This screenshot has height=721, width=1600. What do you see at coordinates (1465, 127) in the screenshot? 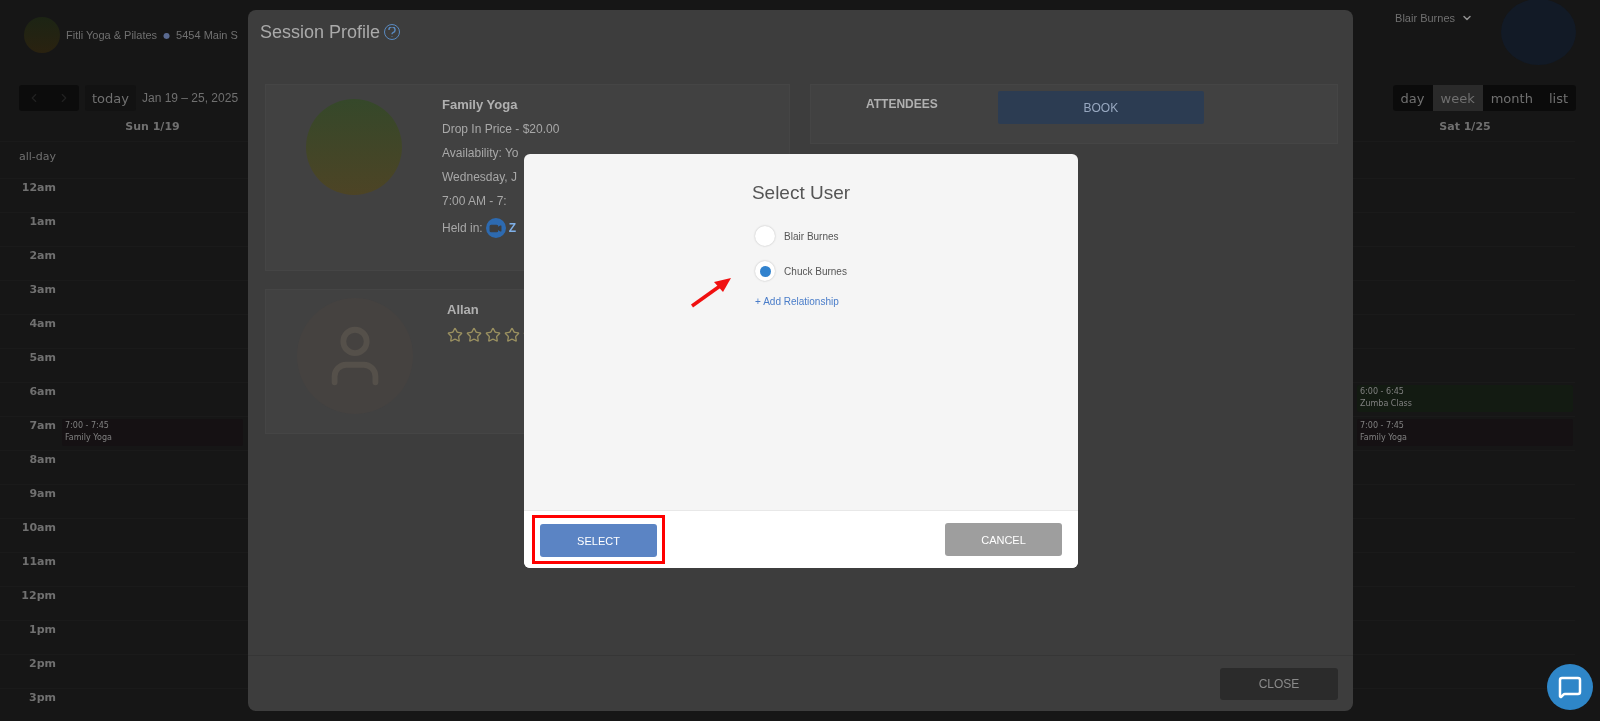
I see `day-header: Sat 1/25` at bounding box center [1465, 127].